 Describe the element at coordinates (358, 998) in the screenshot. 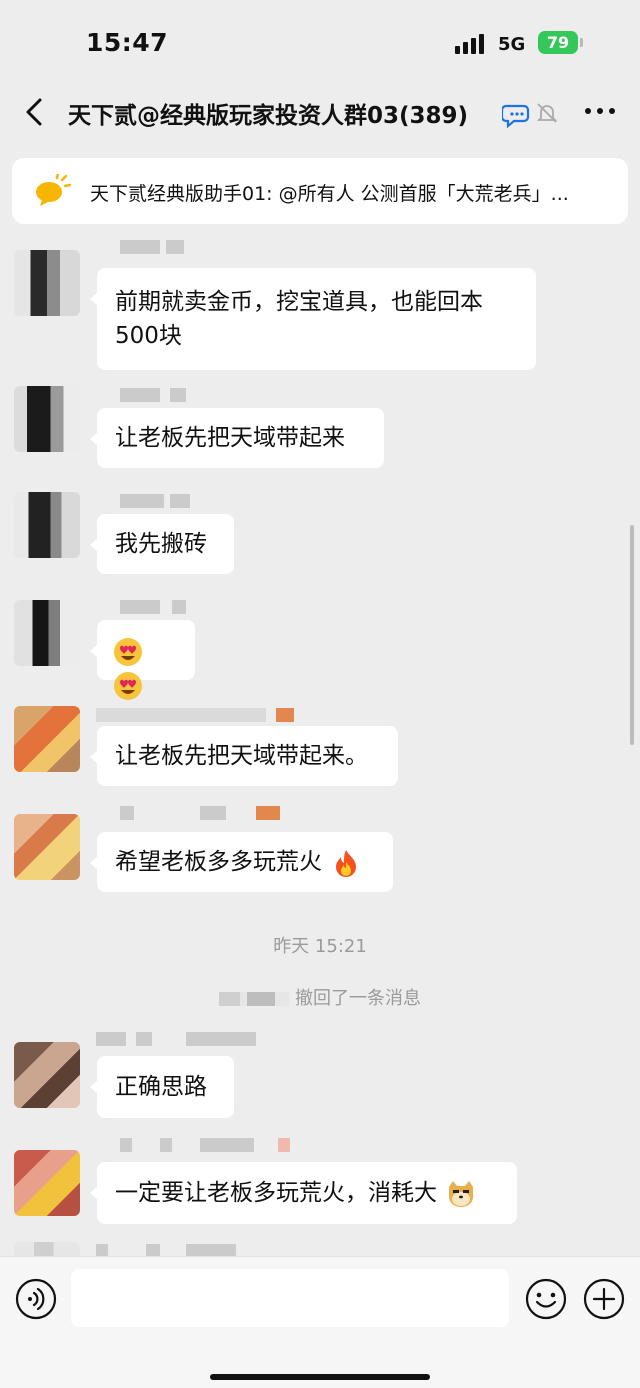

I see `recall-text: 撤回了一条消息` at that location.